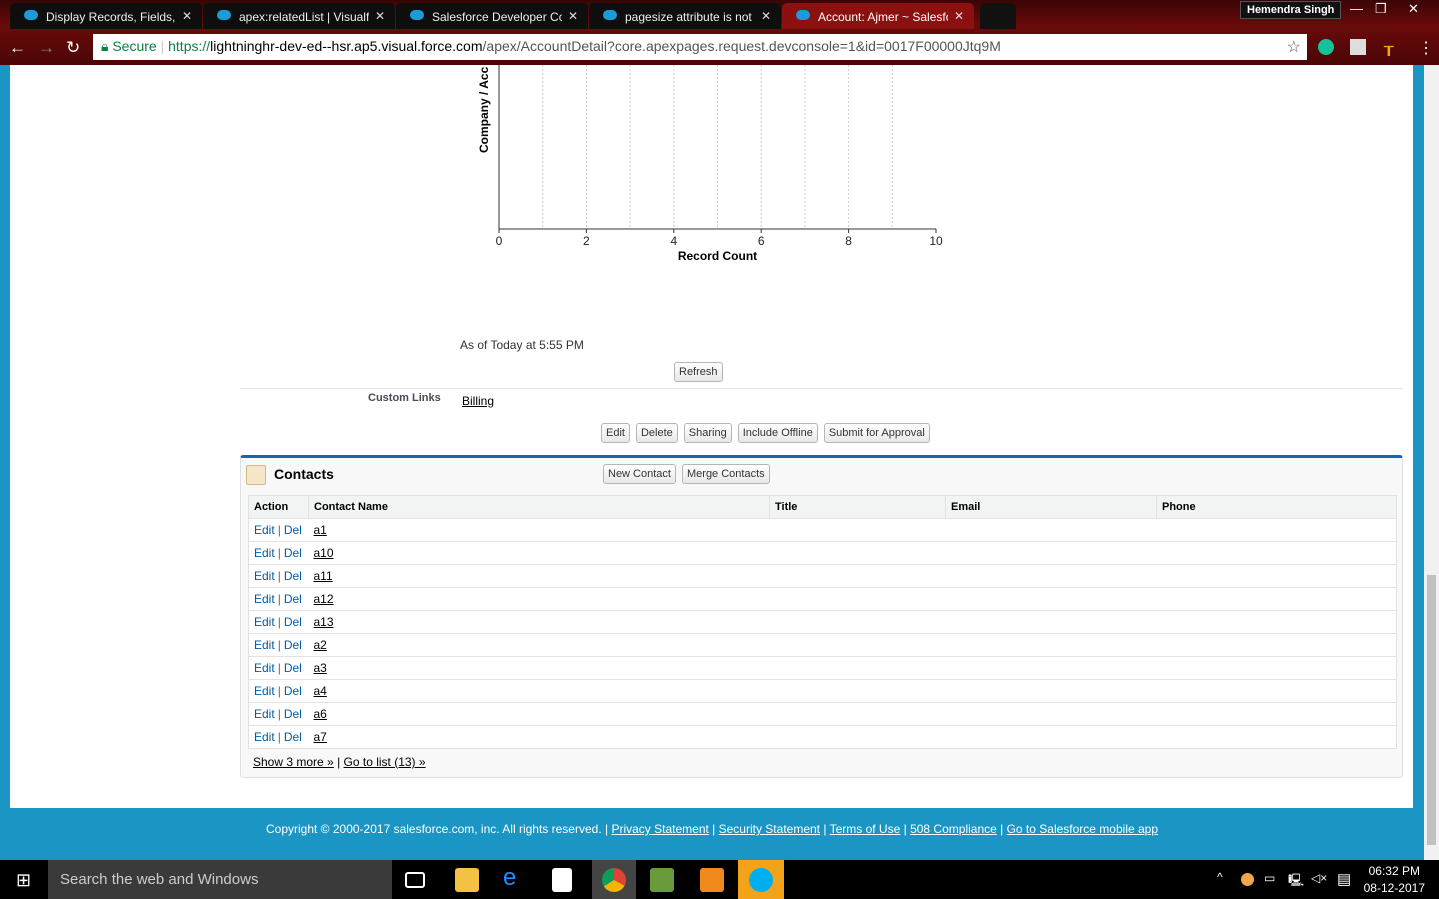 The width and height of the screenshot is (1439, 899). What do you see at coordinates (761, 879) in the screenshot?
I see `skype-taskbar-button` at bounding box center [761, 879].